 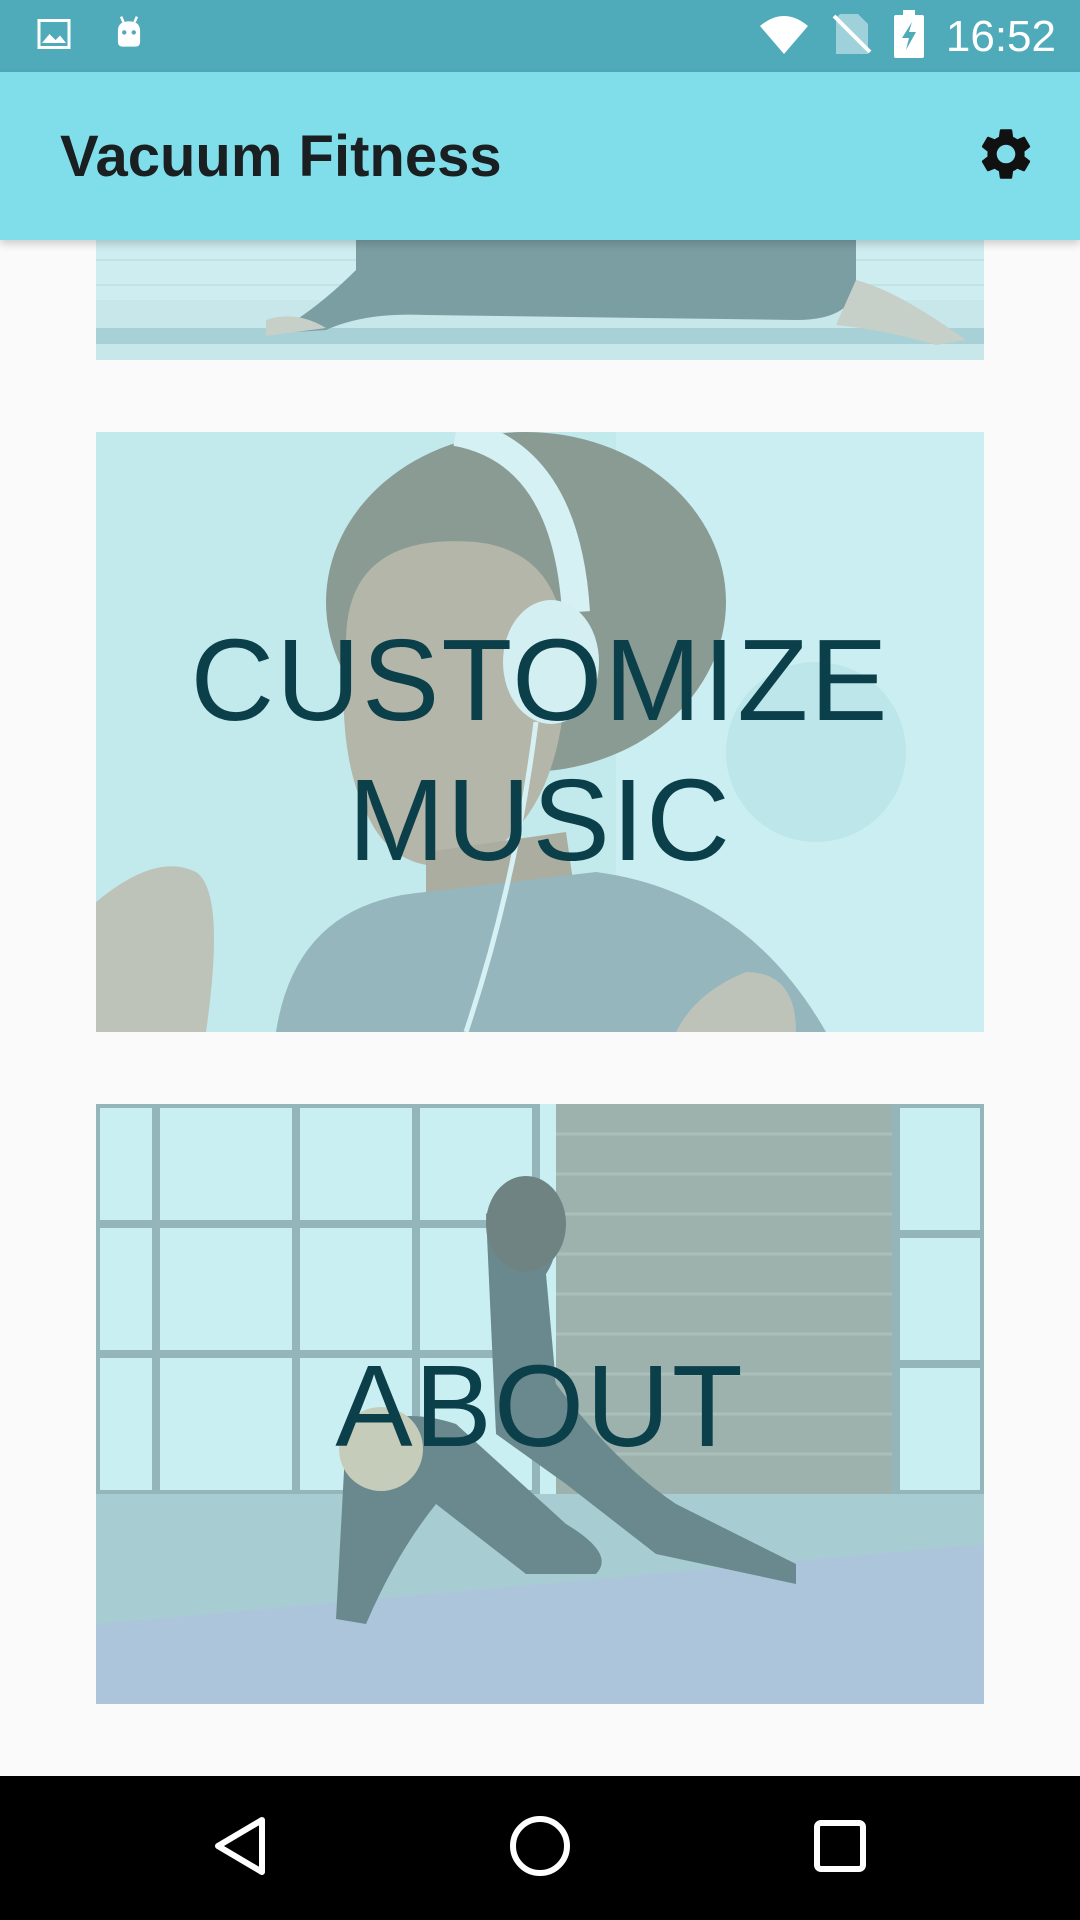 I want to click on navigation-bar, so click(x=540, y=1848).